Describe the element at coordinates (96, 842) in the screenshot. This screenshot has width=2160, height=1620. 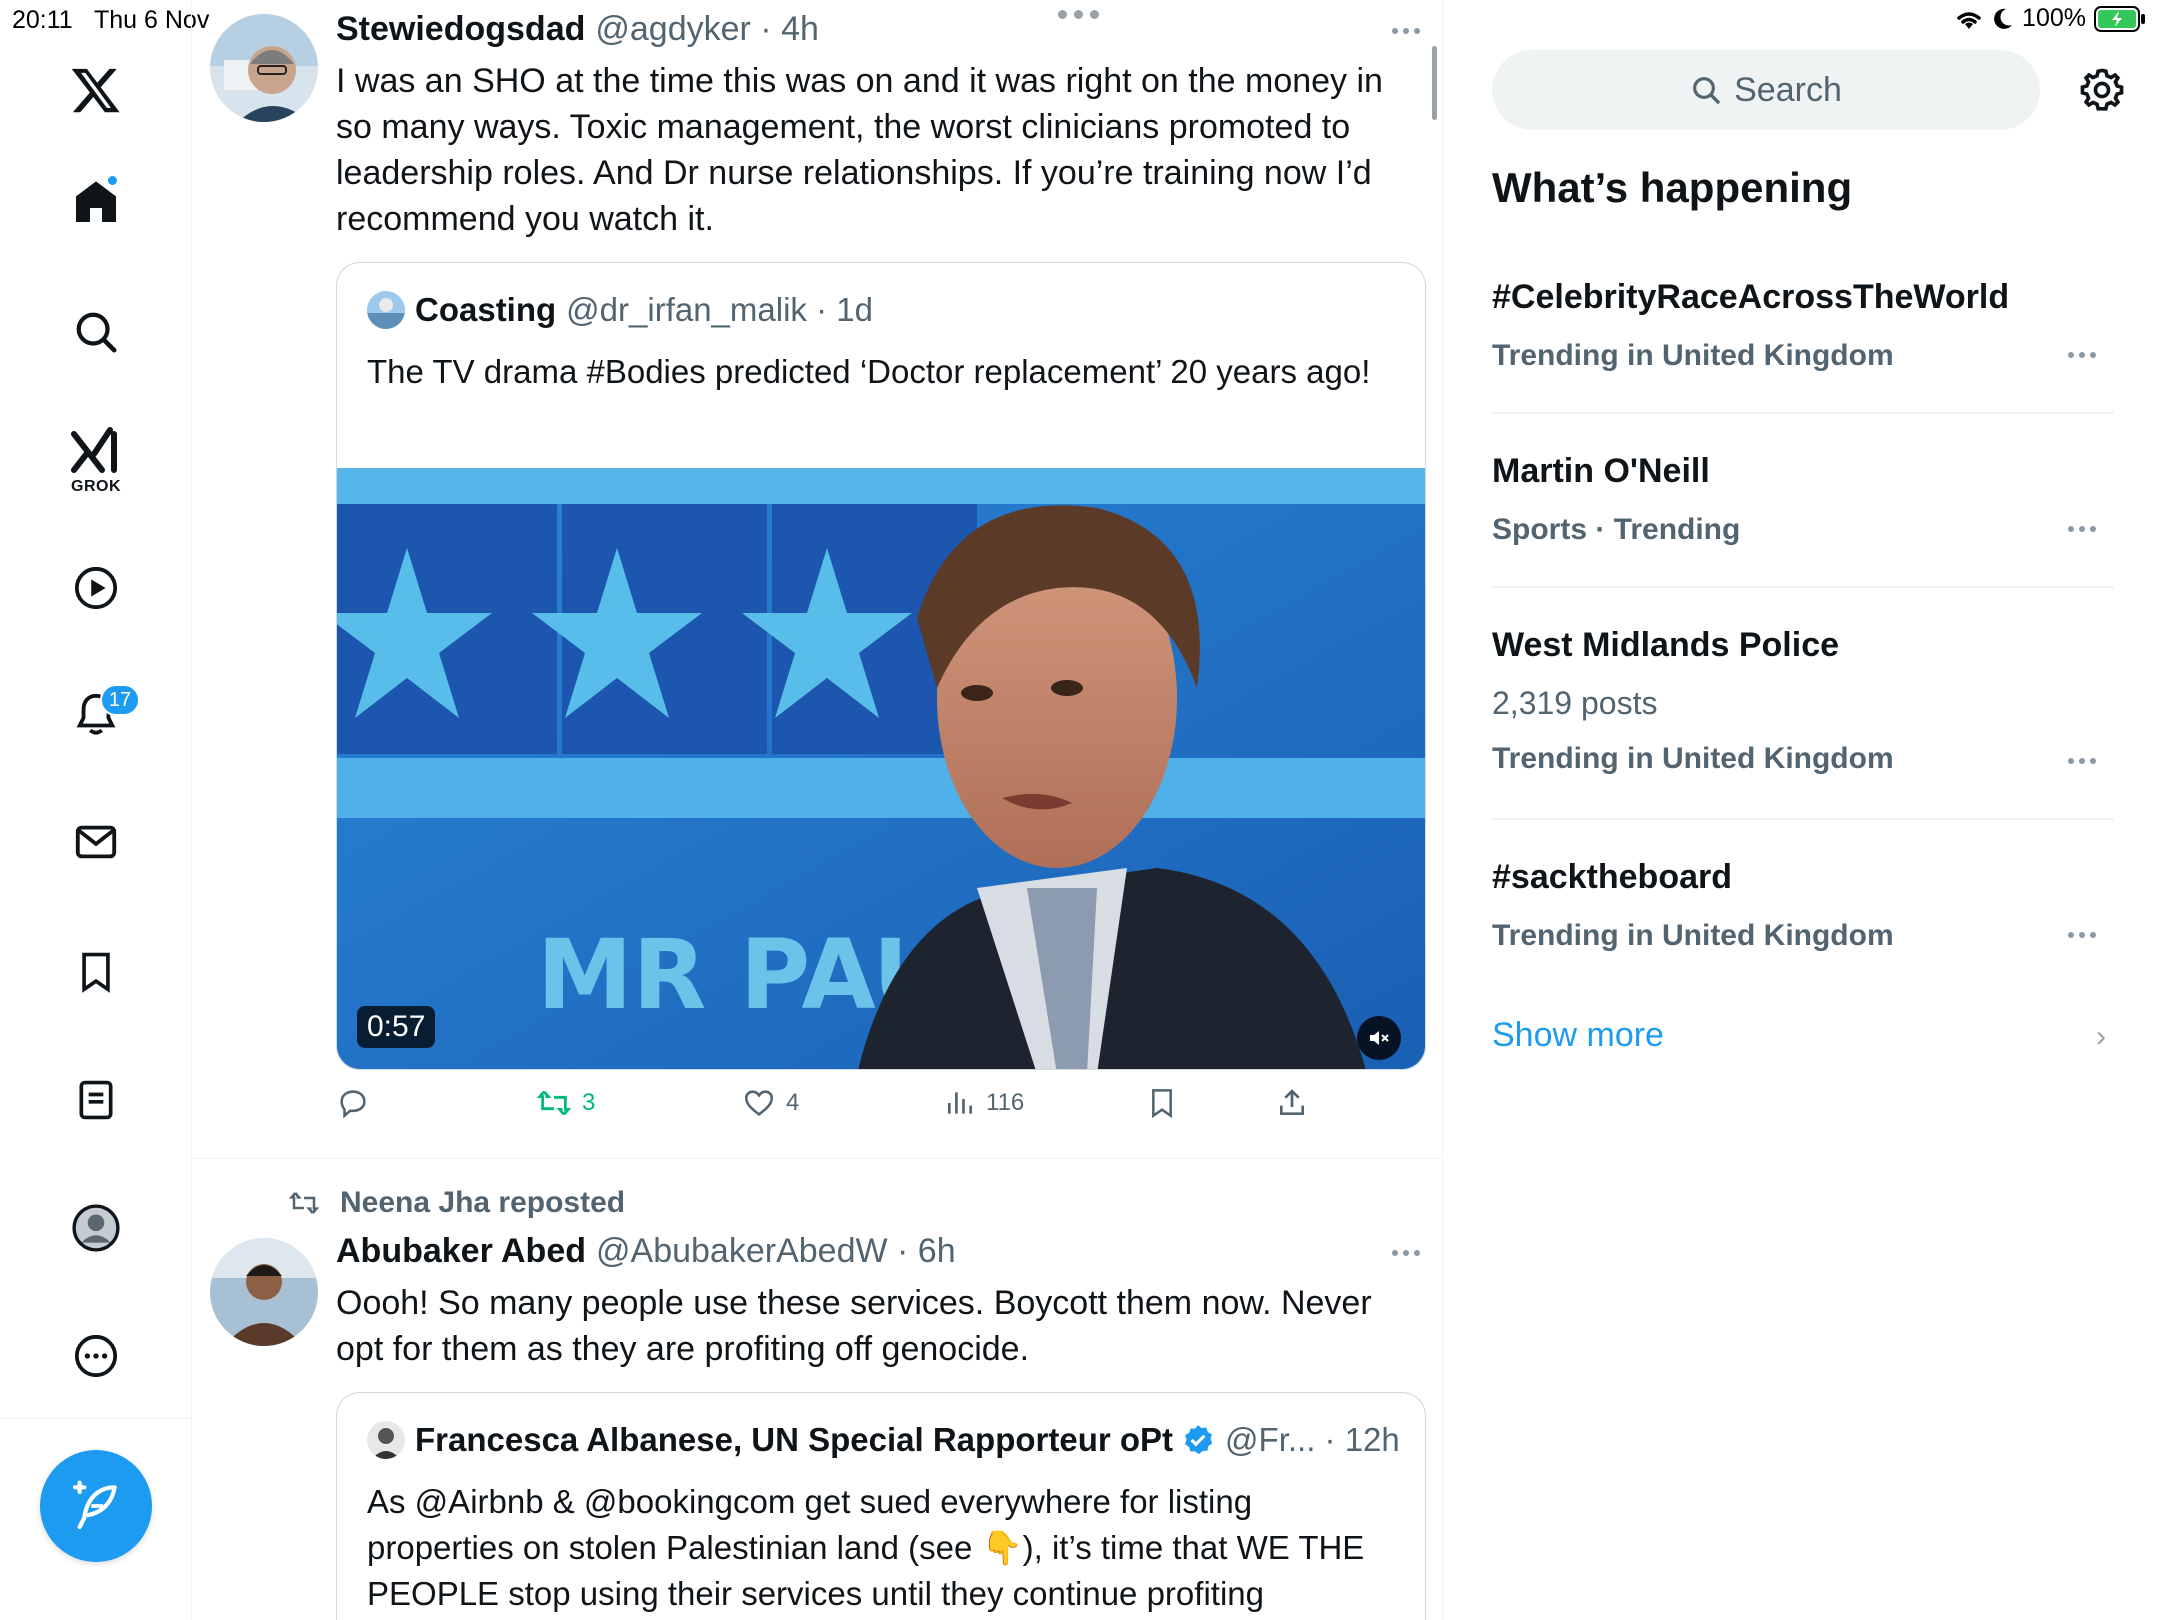
I see `messages-envelope-icon` at that location.